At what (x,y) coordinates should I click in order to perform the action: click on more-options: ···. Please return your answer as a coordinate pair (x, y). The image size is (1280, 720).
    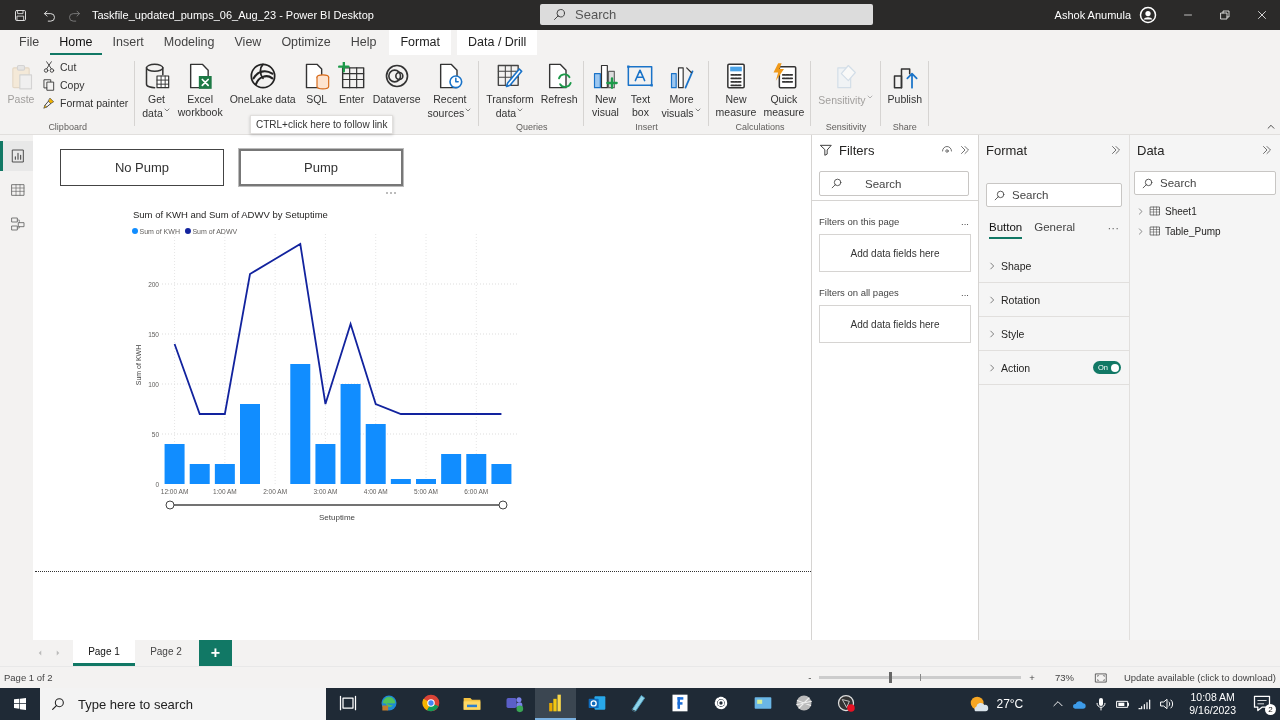
    Looking at the image, I should click on (1113, 230).